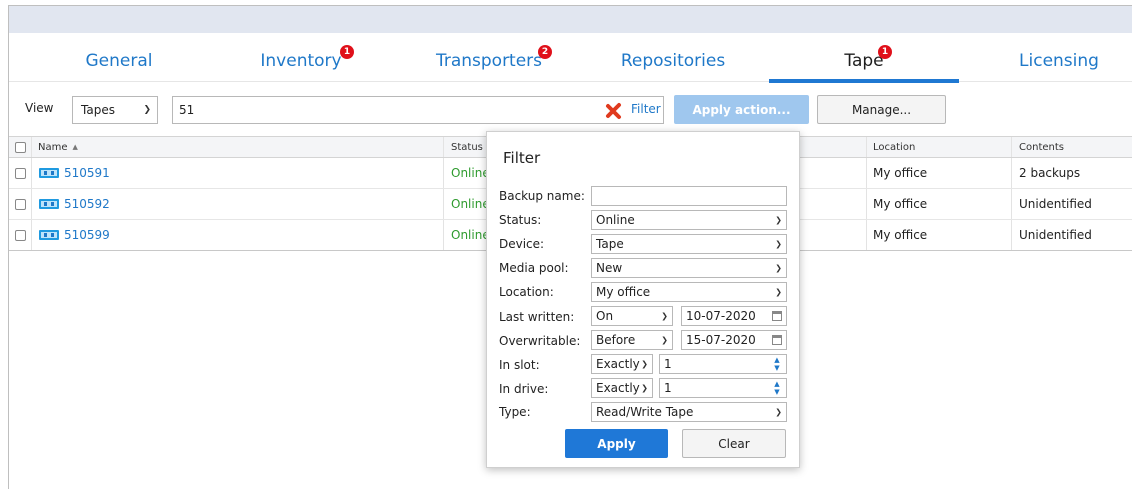 The height and width of the screenshot is (489, 1132). I want to click on status-select: Online ❯, so click(689, 220).